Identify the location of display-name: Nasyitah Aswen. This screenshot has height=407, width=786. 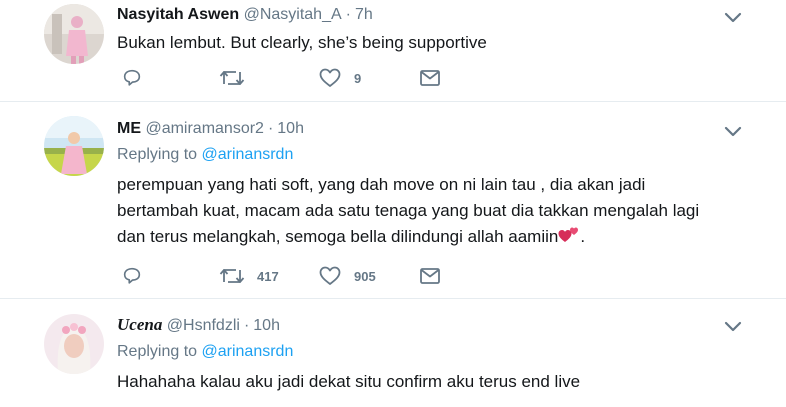
(178, 14).